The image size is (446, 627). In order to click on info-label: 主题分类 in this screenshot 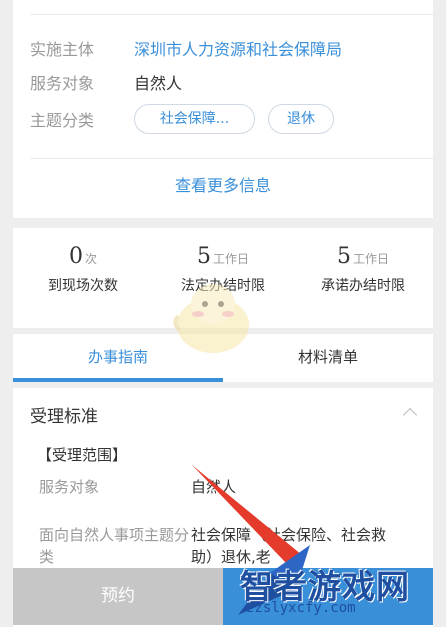, I will do `click(62, 120)`.